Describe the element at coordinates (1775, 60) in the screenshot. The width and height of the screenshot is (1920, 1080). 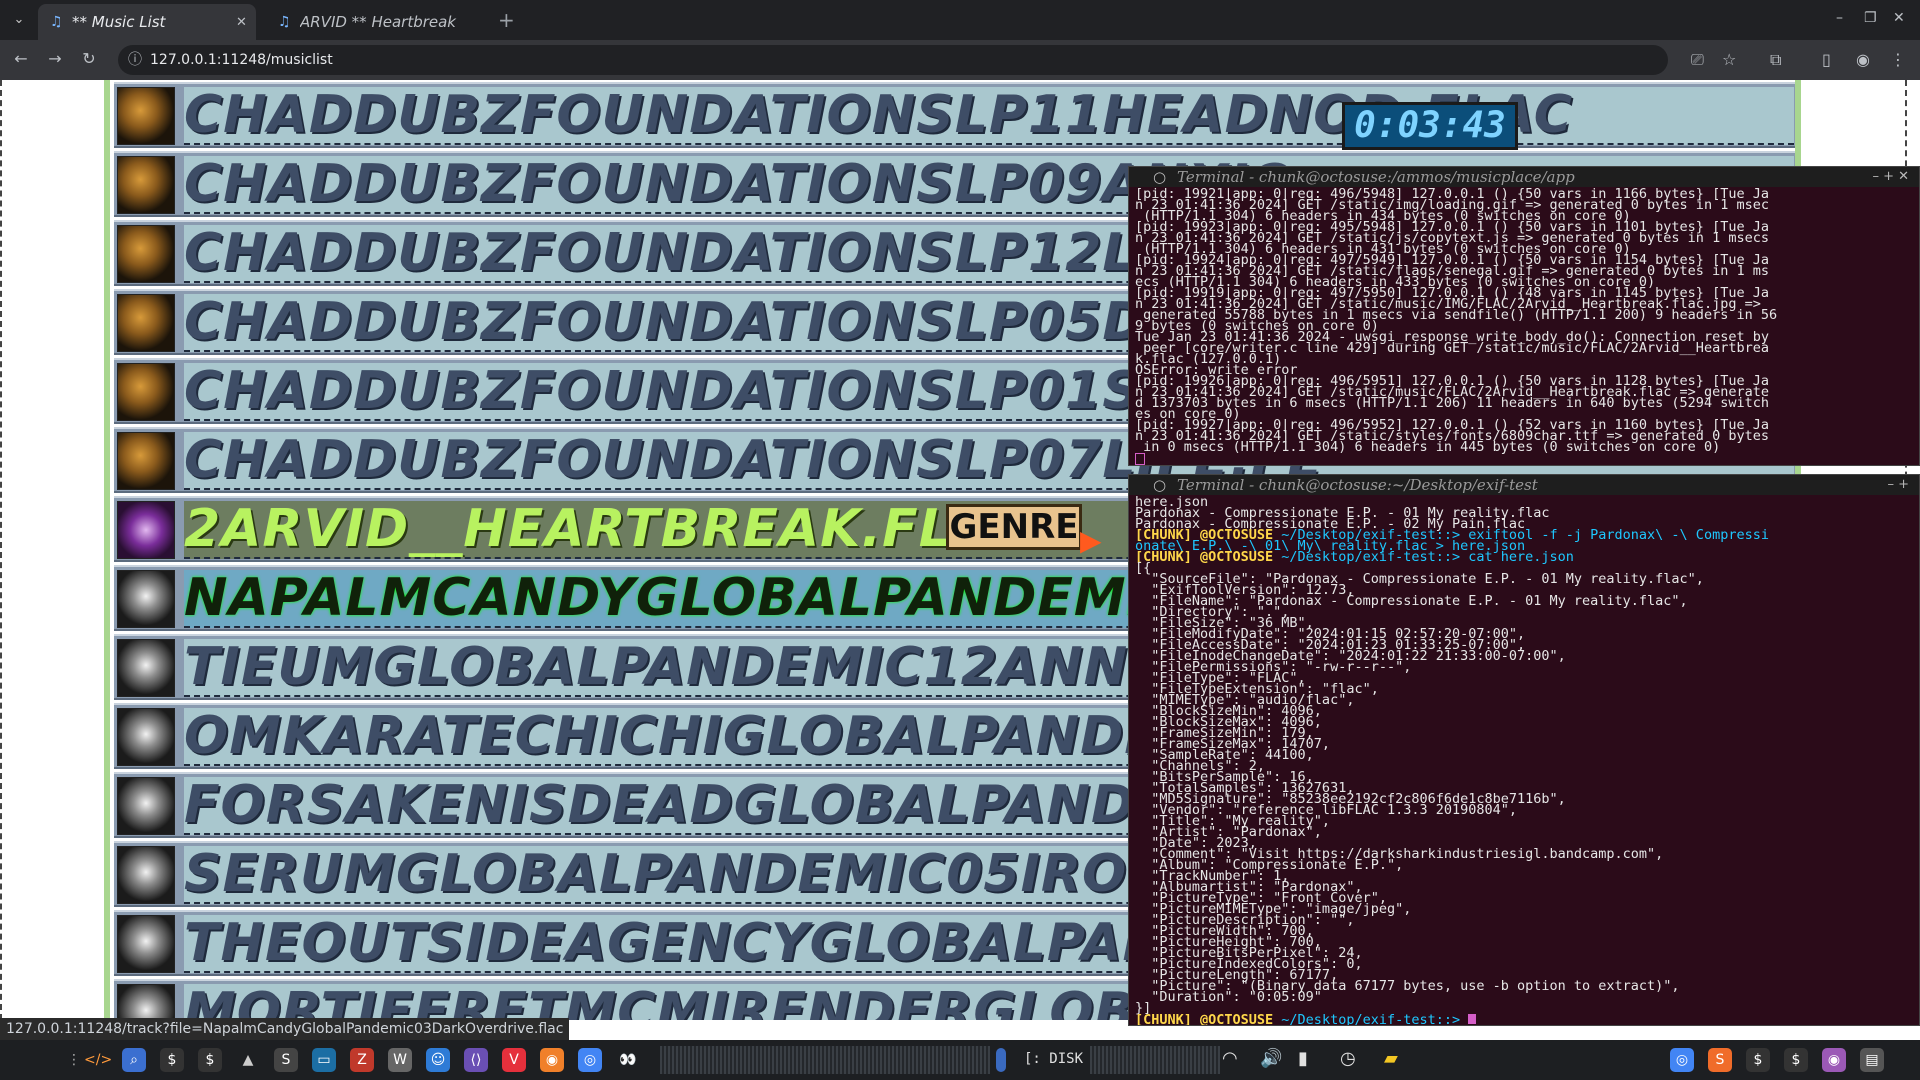
I see `extensions-icon: ⧉` at that location.